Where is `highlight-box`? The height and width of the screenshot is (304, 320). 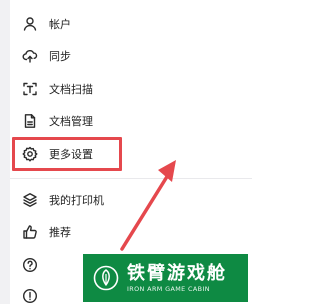 highlight-box is located at coordinates (67, 154).